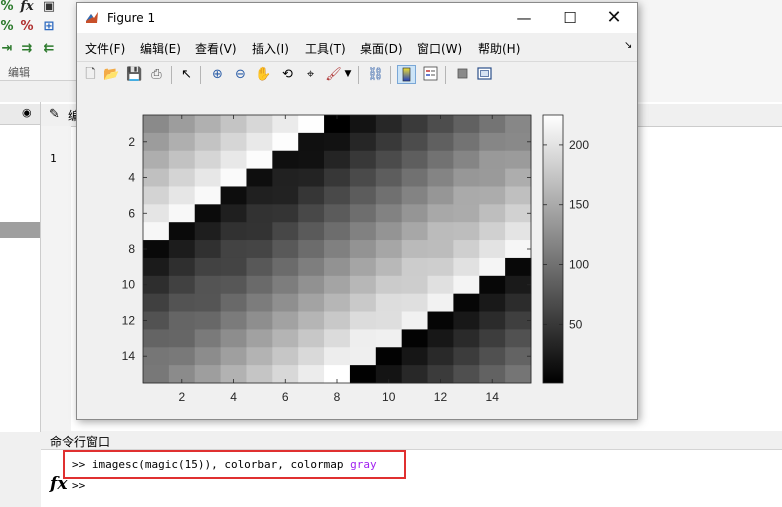 Image resolution: width=782 pixels, height=507 pixels. Describe the element at coordinates (49, 7) in the screenshot. I see `insert-icon: ▣` at that location.